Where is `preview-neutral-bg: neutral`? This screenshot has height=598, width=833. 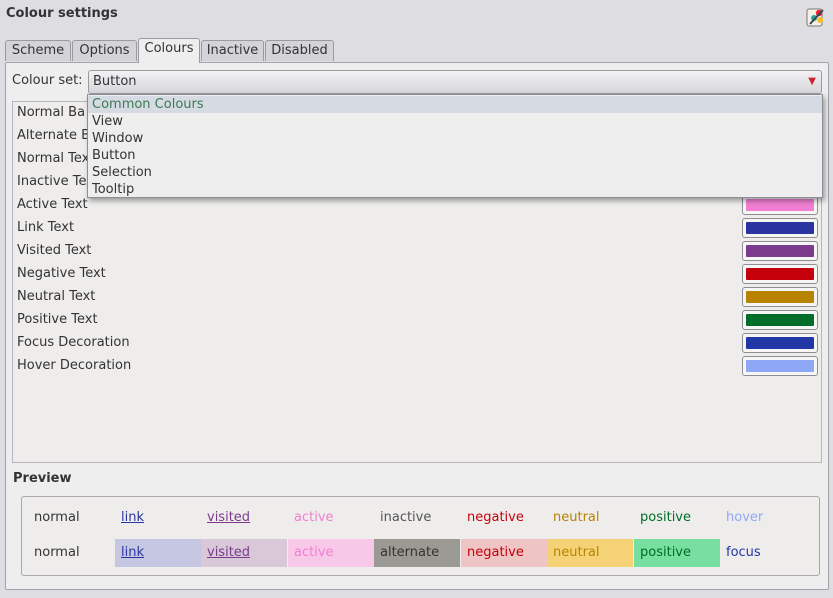 preview-neutral-bg: neutral is located at coordinates (590, 553).